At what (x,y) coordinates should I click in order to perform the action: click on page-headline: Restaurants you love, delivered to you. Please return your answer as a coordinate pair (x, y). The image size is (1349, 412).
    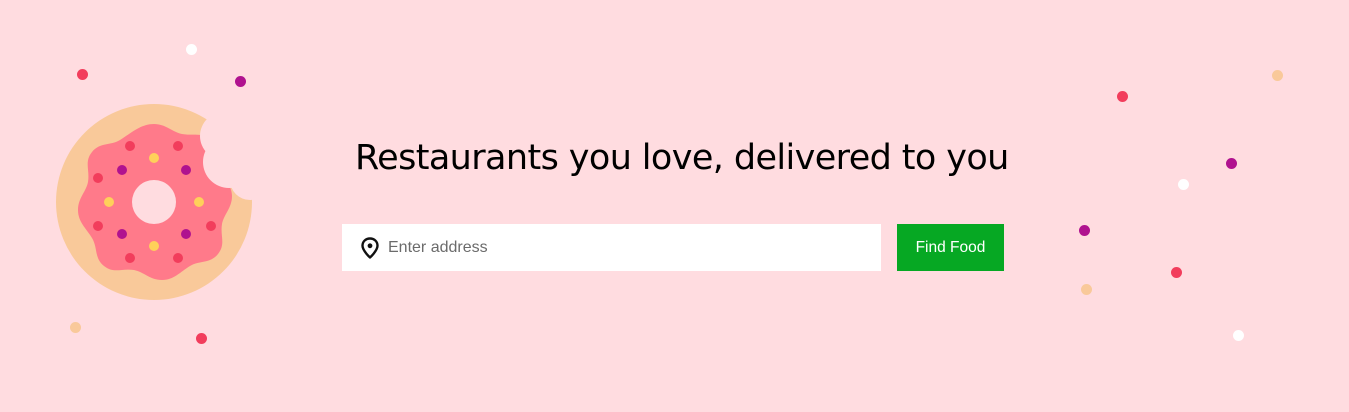
    Looking at the image, I should click on (682, 158).